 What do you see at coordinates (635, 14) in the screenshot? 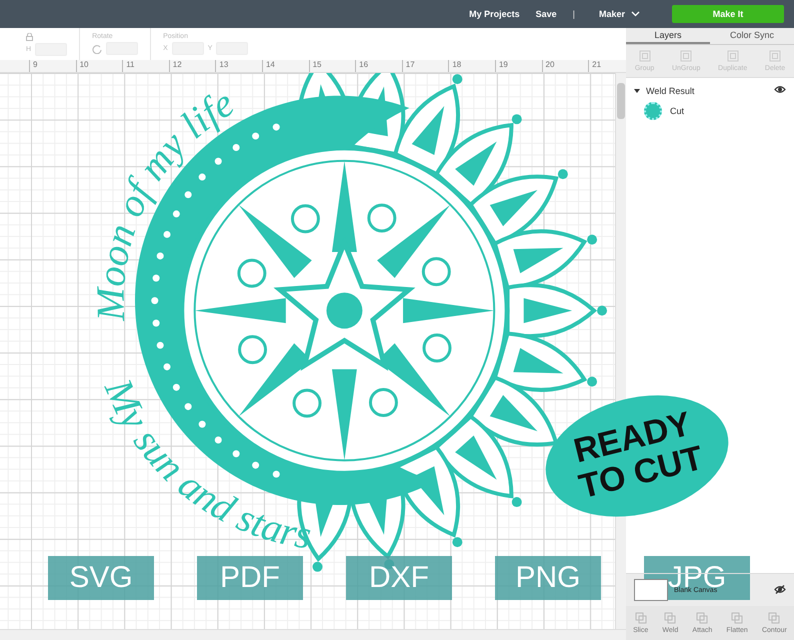
I see `chevron-icon` at bounding box center [635, 14].